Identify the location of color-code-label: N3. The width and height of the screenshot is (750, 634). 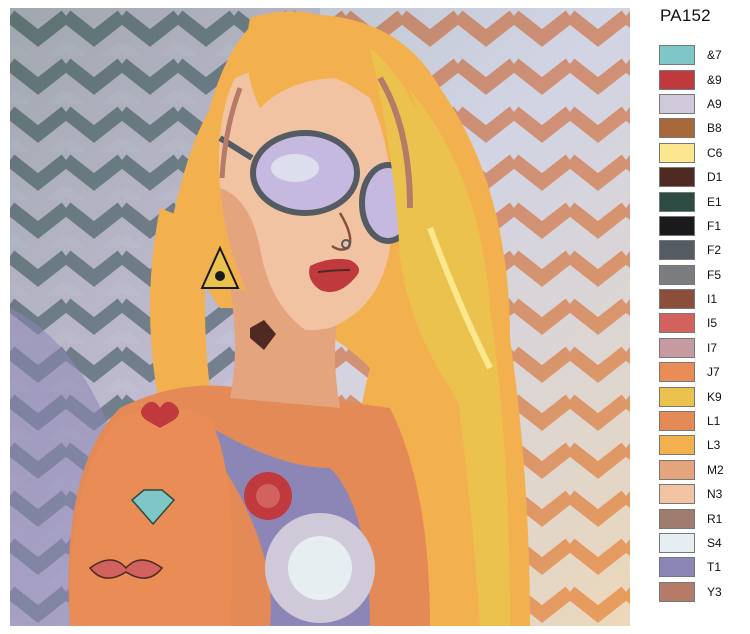
(715, 494).